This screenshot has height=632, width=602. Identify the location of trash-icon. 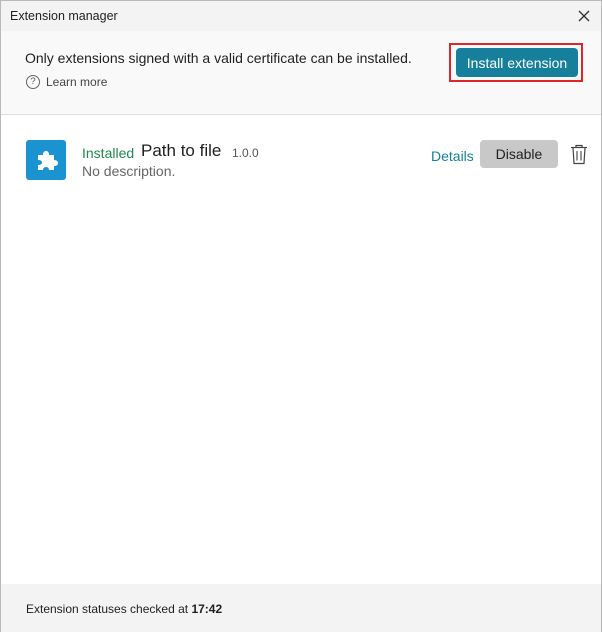
(579, 154).